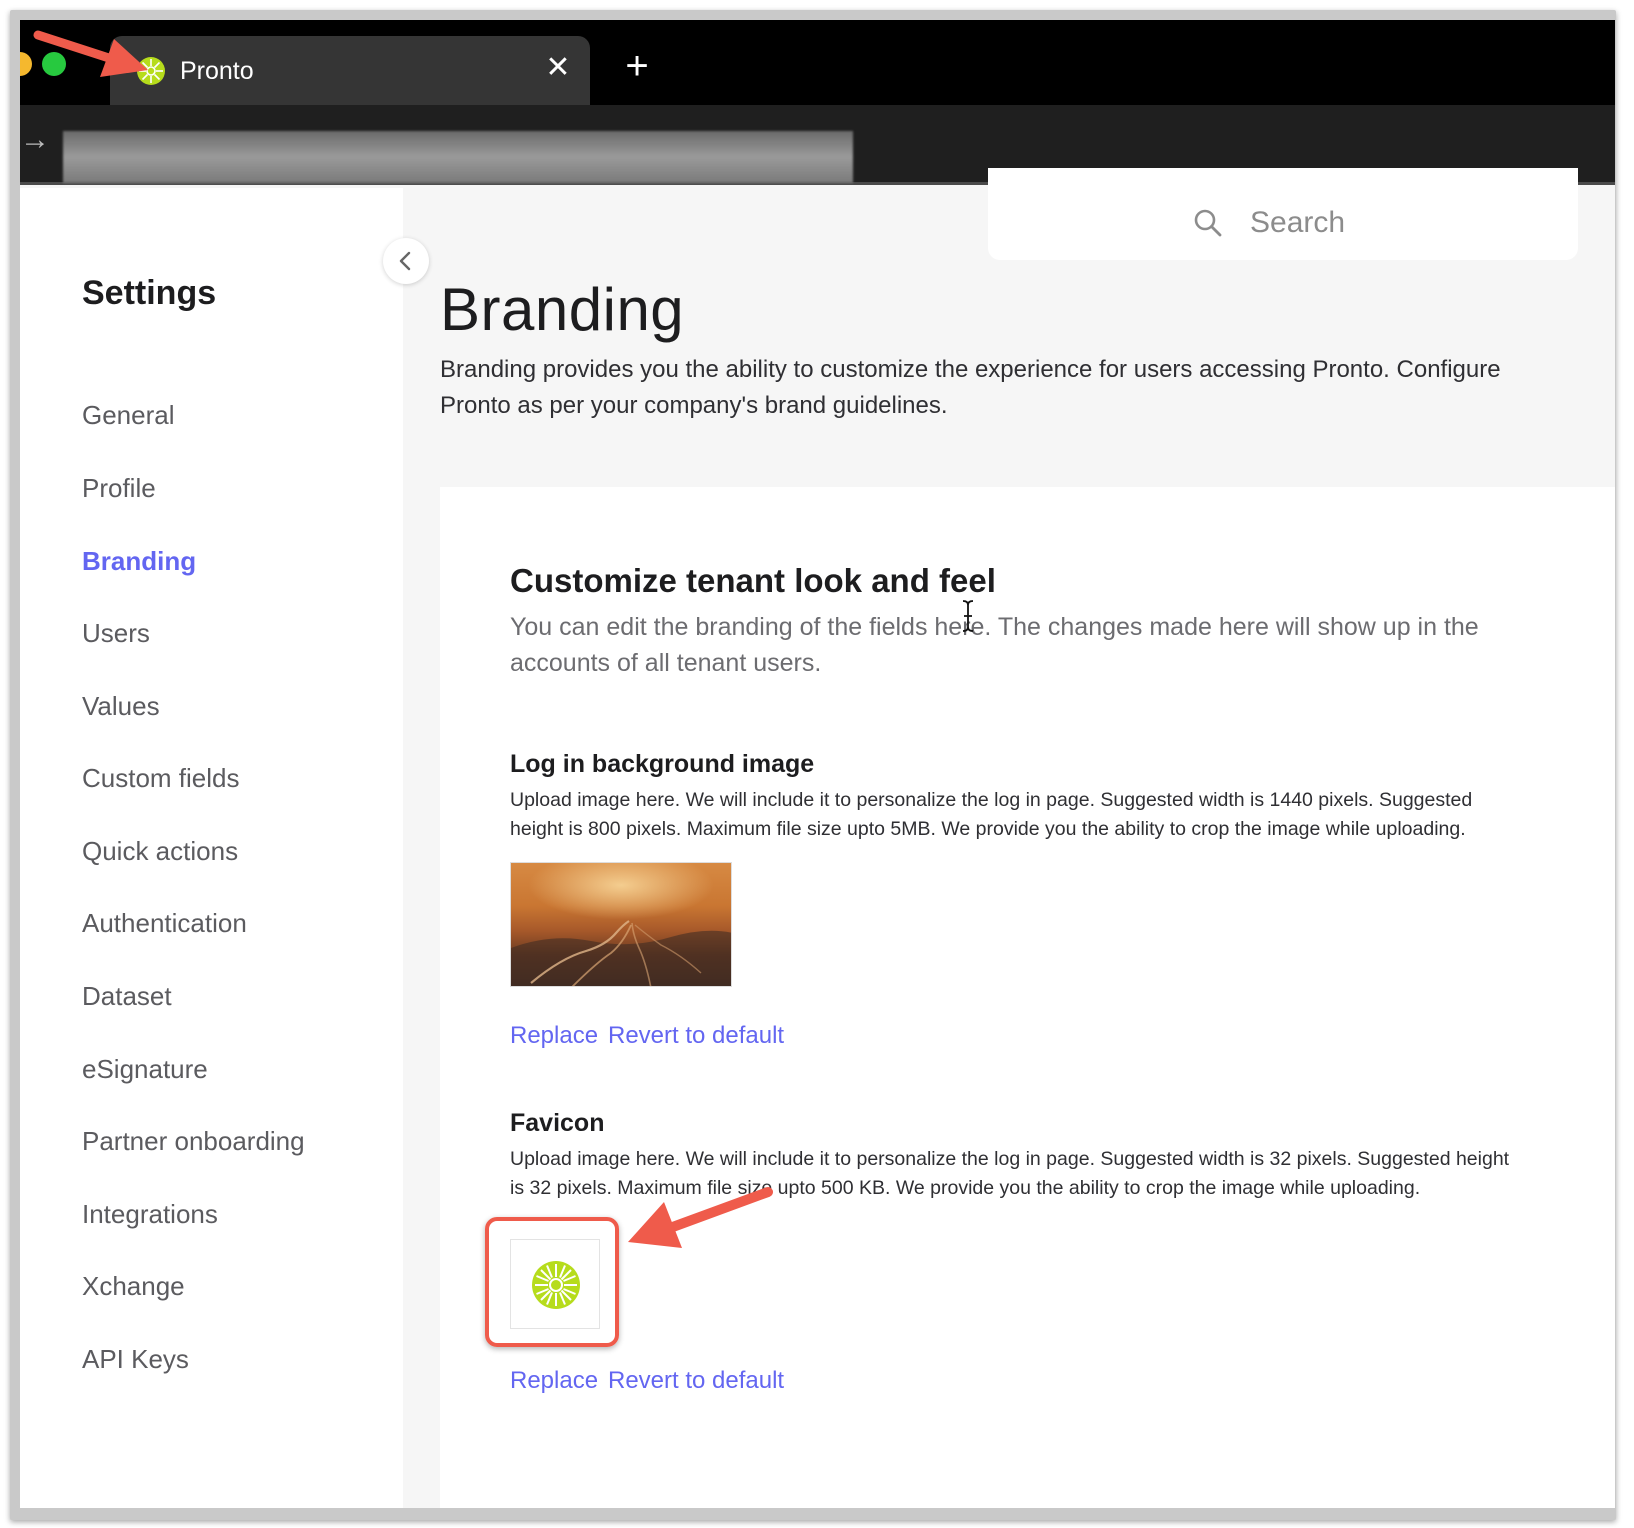  What do you see at coordinates (121, 706) in the screenshot?
I see `sidebar-item-values: Values` at bounding box center [121, 706].